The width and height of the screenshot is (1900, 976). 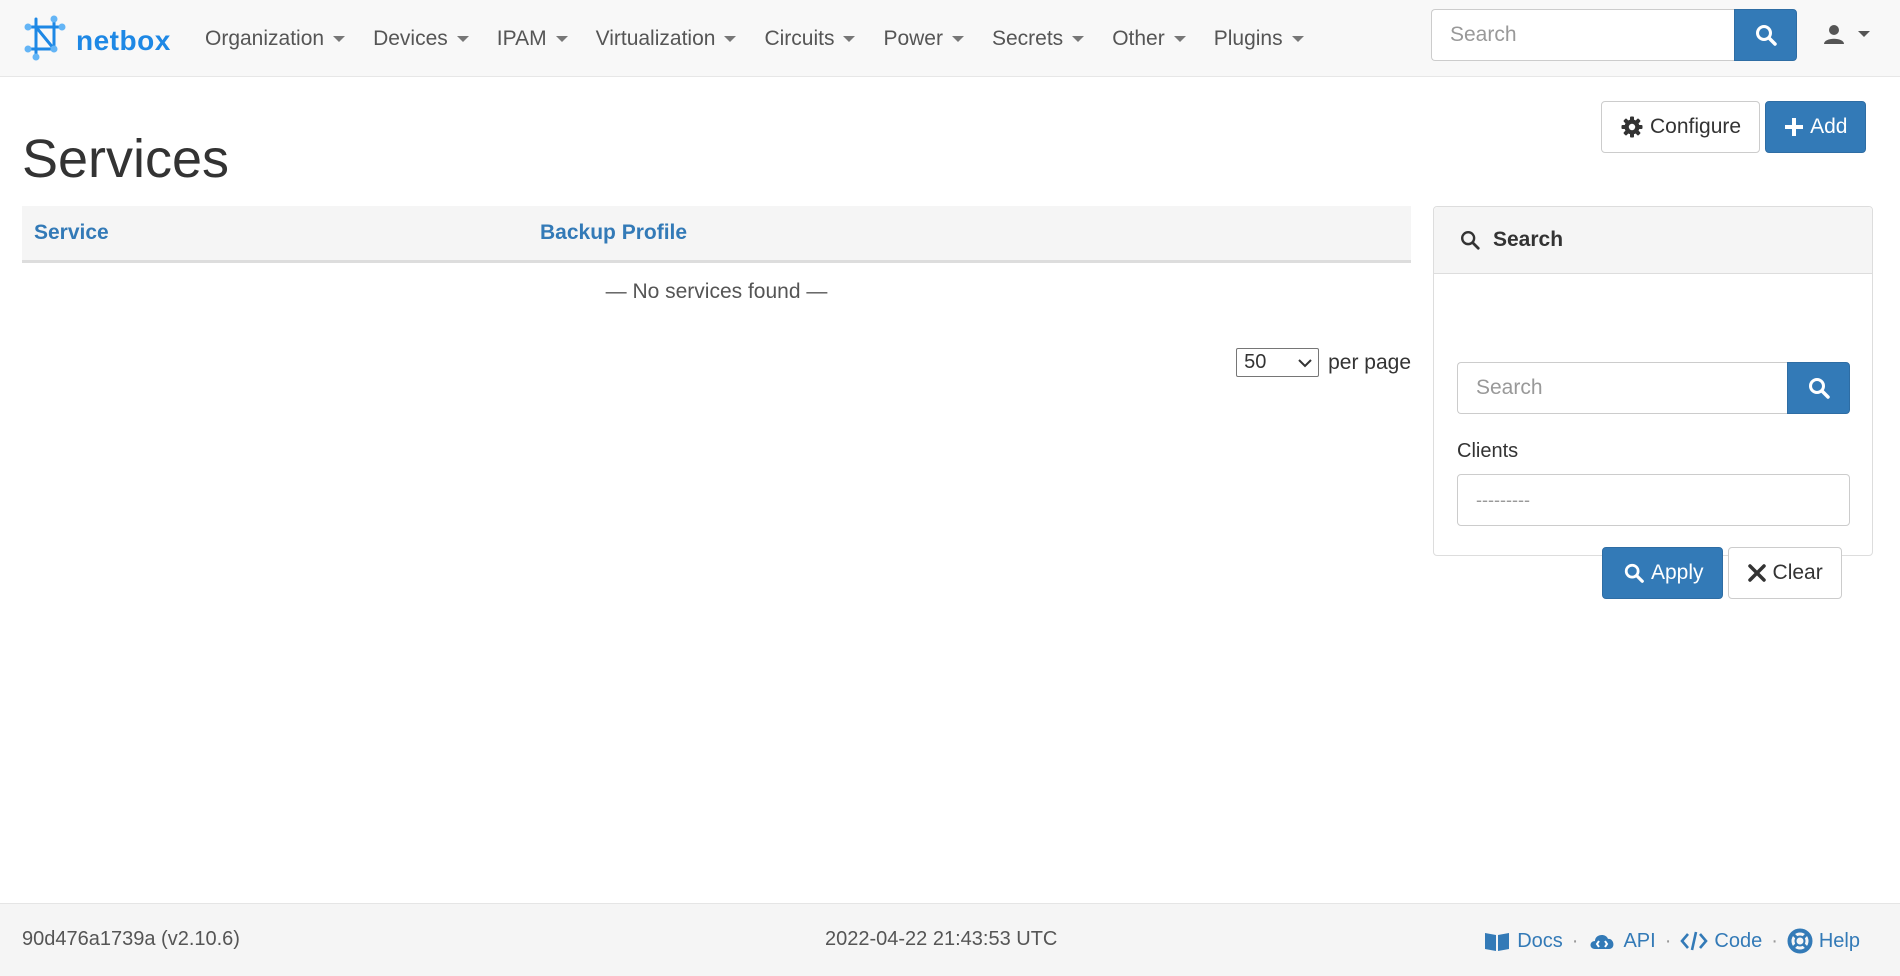 What do you see at coordinates (1528, 239) in the screenshot?
I see `panel-title: Search` at bounding box center [1528, 239].